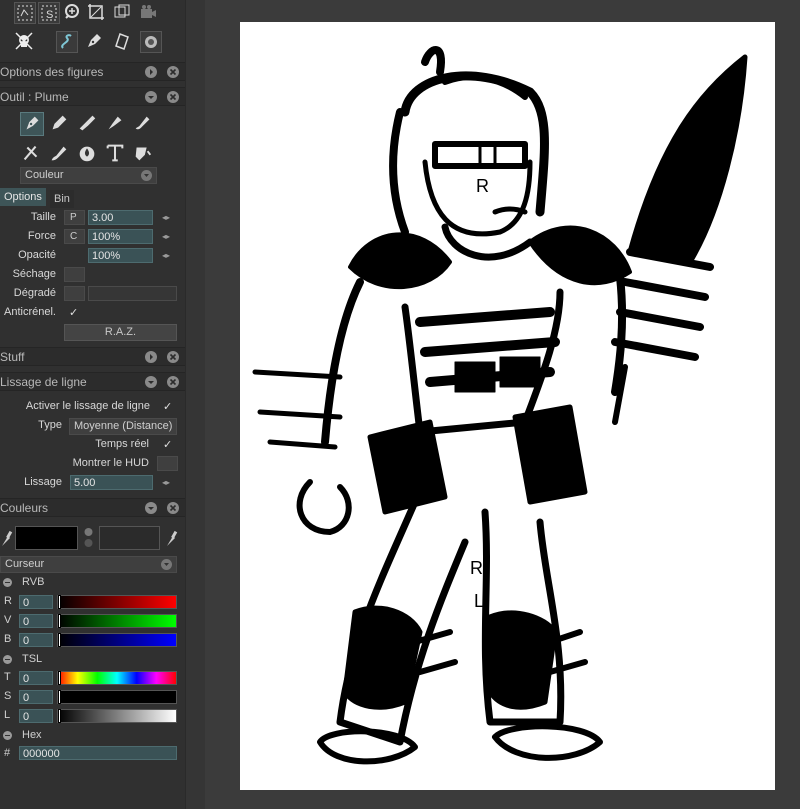  I want to click on smoothing-type-value: Moyenne (Distance), so click(123, 426).